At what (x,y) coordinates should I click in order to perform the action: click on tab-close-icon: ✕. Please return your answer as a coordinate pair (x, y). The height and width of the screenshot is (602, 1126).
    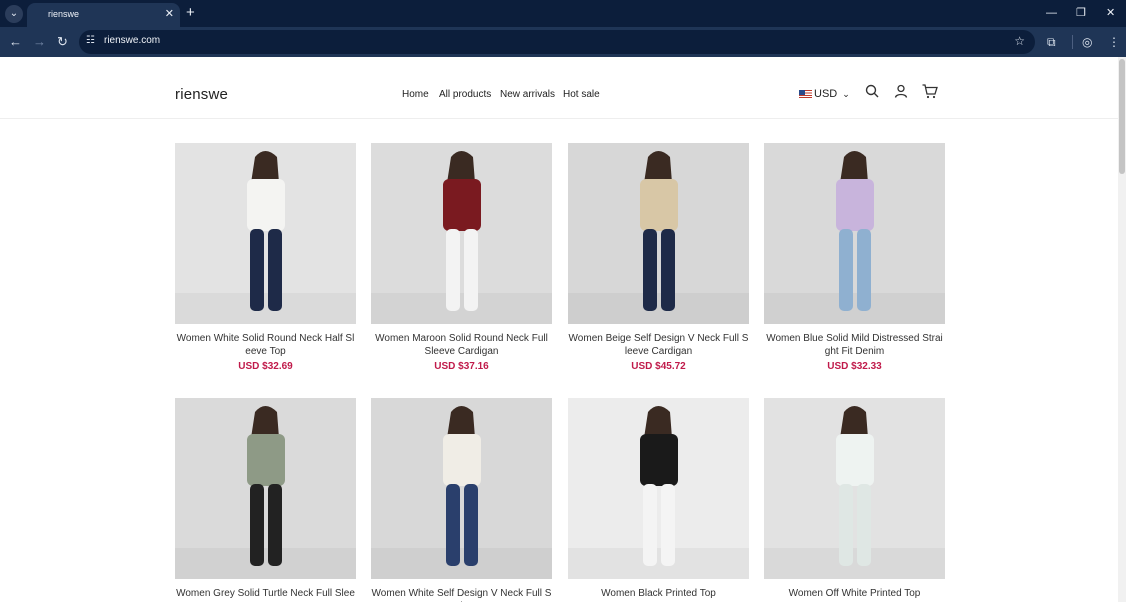
    Looking at the image, I should click on (169, 14).